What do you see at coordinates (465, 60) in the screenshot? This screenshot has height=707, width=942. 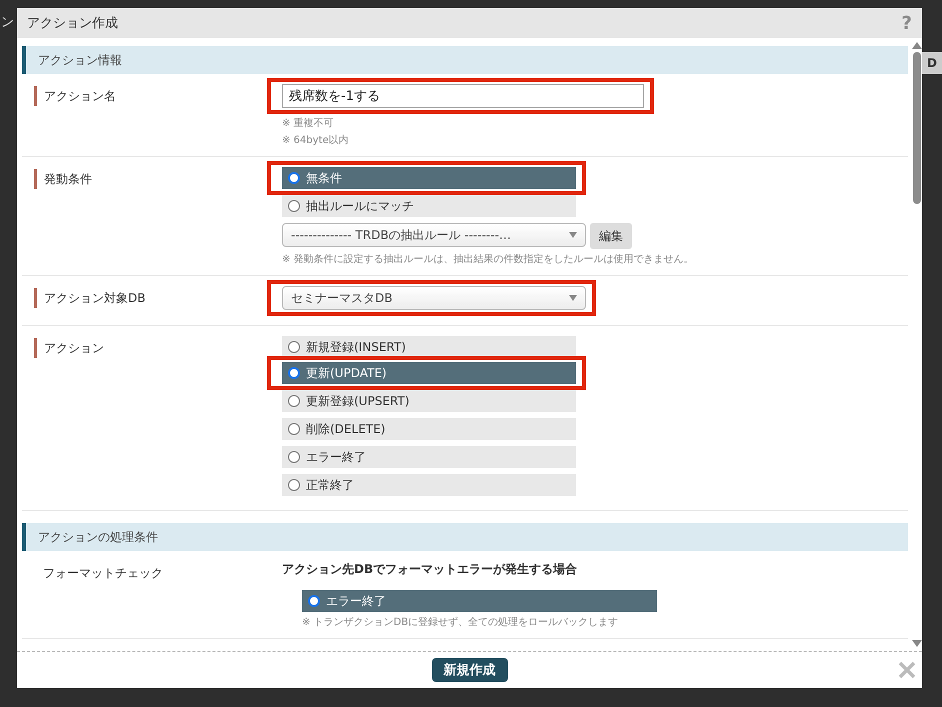 I see `section-header: アクション情報` at bounding box center [465, 60].